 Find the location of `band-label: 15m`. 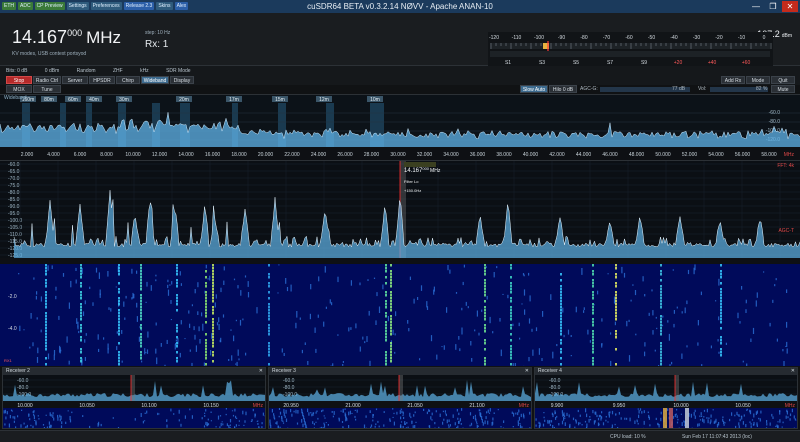

band-label: 15m is located at coordinates (280, 100).